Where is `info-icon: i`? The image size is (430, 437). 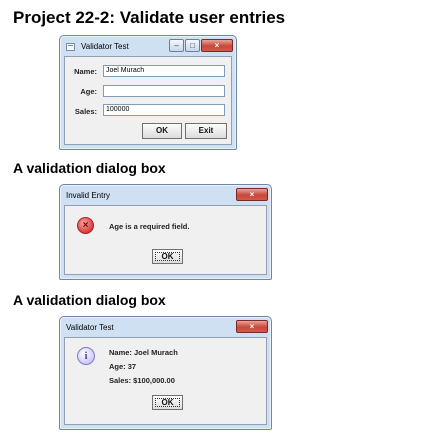 info-icon: i is located at coordinates (86, 356).